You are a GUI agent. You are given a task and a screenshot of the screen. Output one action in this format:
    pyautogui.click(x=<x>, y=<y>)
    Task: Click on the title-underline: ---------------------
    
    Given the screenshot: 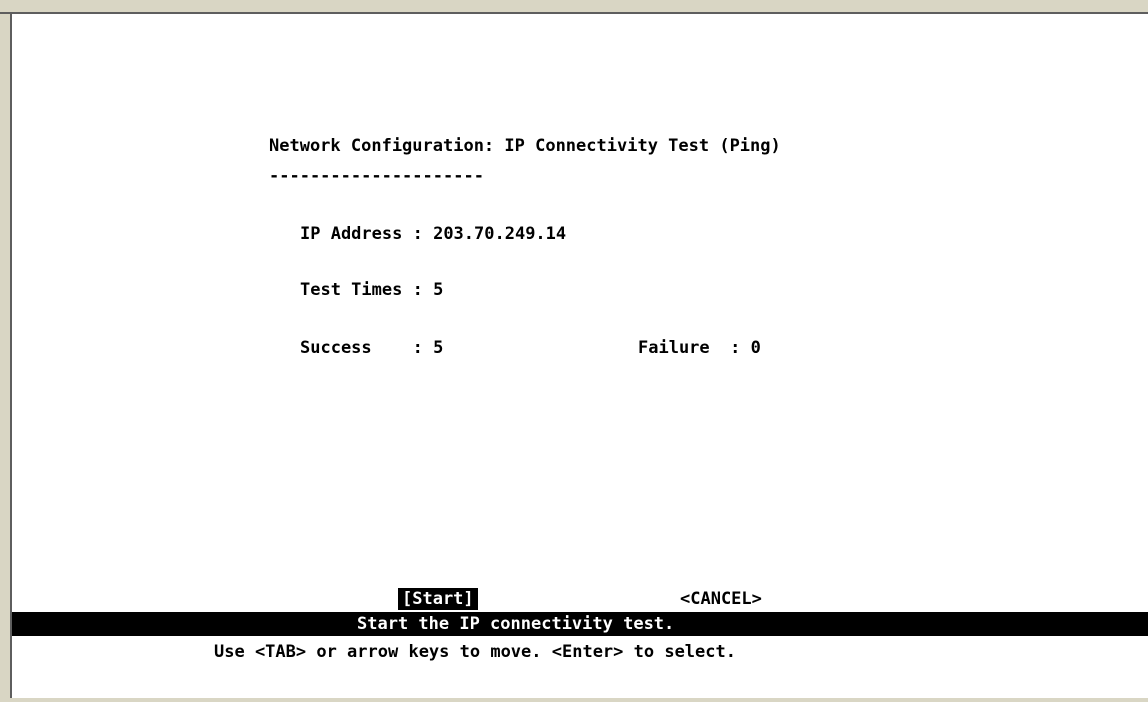 What is the action you would take?
    pyautogui.click(x=376, y=176)
    